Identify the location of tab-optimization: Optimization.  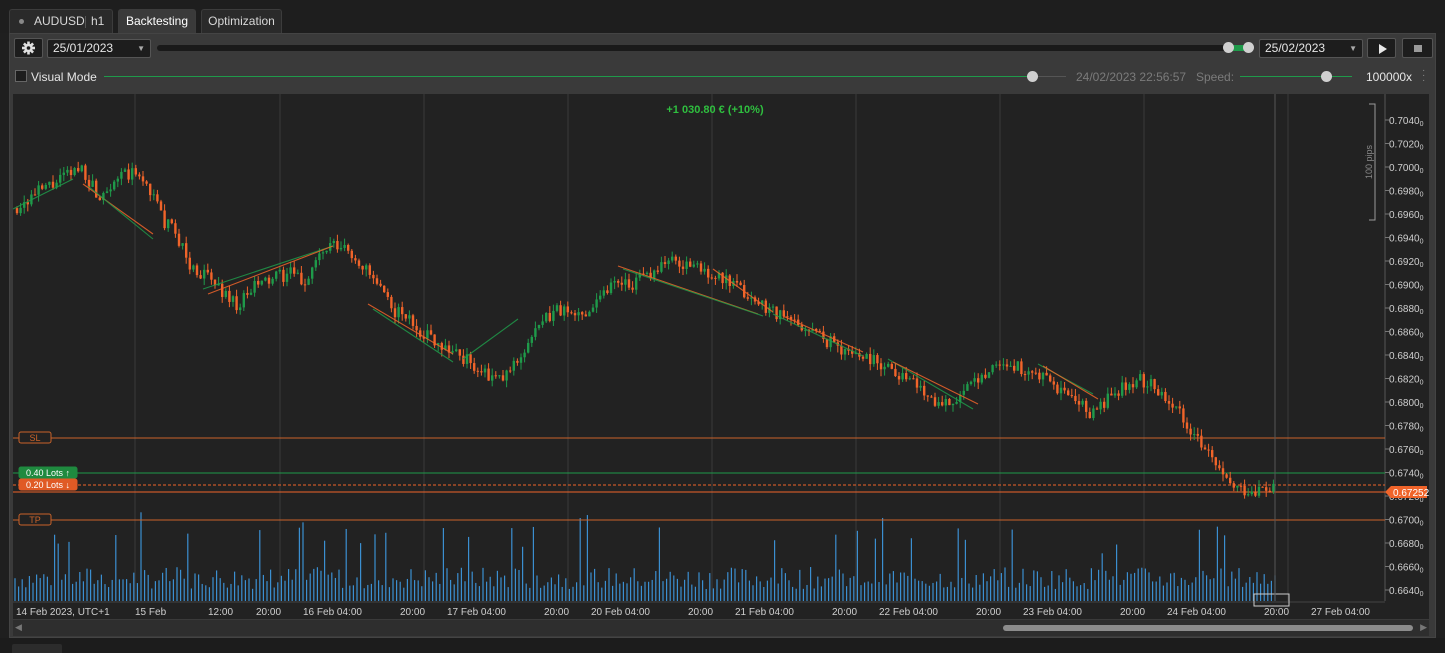
(241, 21).